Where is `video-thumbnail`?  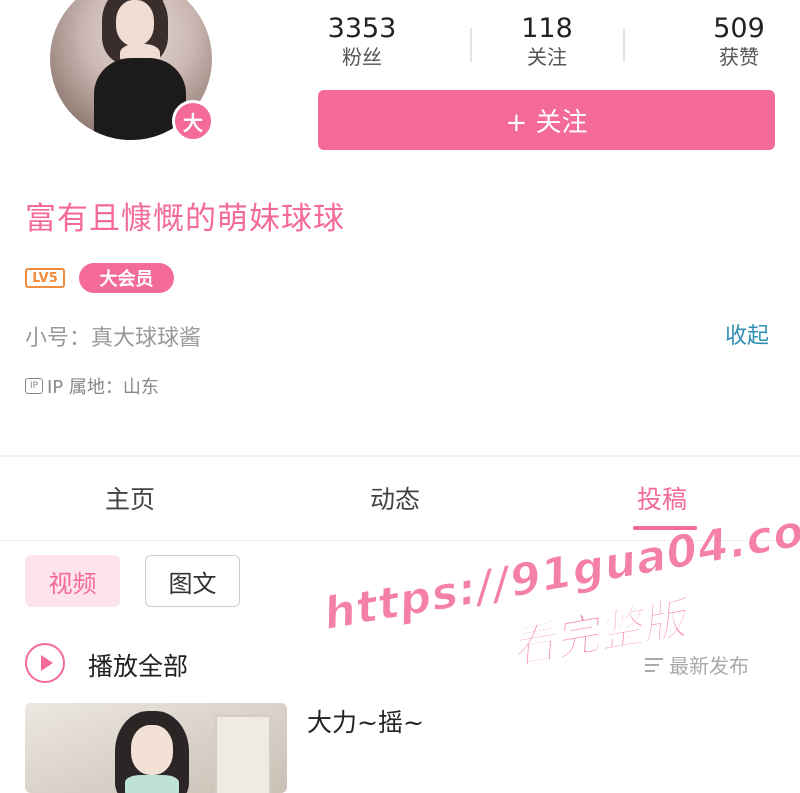 video-thumbnail is located at coordinates (156, 748).